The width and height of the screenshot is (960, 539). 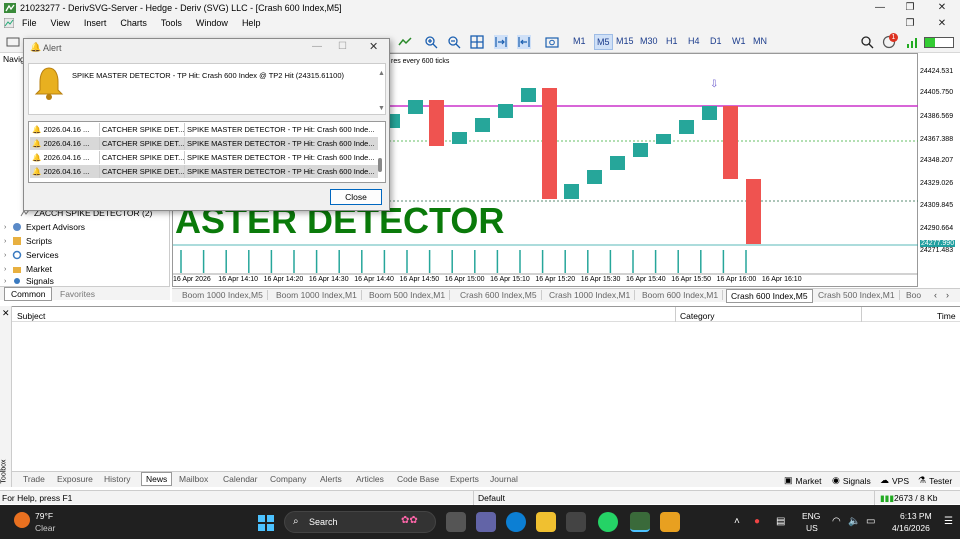 What do you see at coordinates (649, 41) in the screenshot?
I see `timeframe-m30: M30` at bounding box center [649, 41].